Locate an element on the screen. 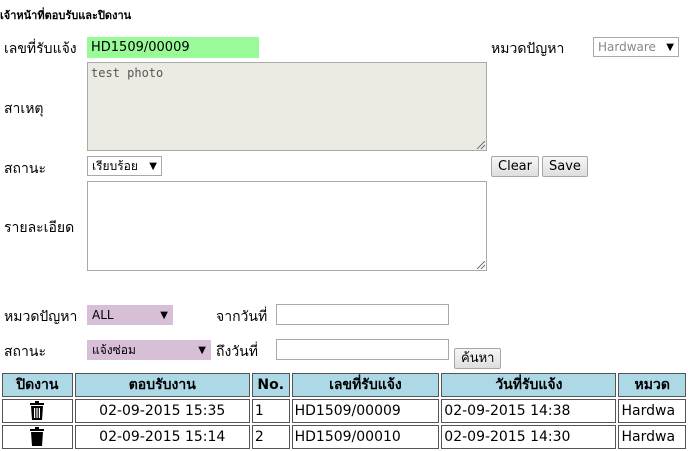 The image size is (688, 451). no-cell: 2 is located at coordinates (270, 437).